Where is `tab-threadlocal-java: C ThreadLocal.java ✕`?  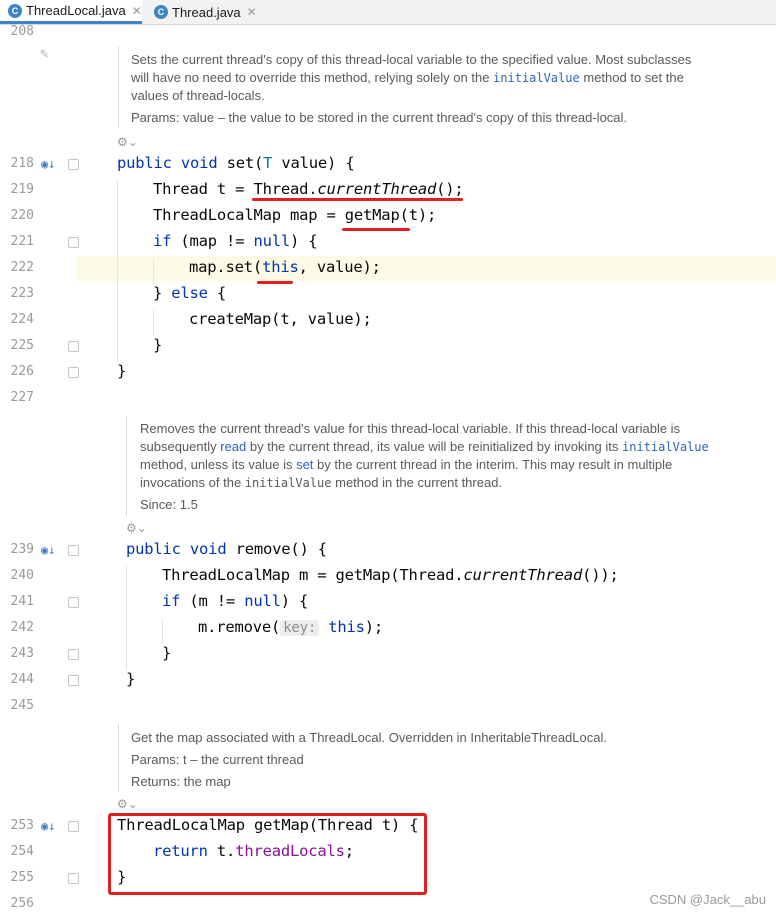 tab-threadlocal-java: C ThreadLocal.java ✕ is located at coordinates (71, 12).